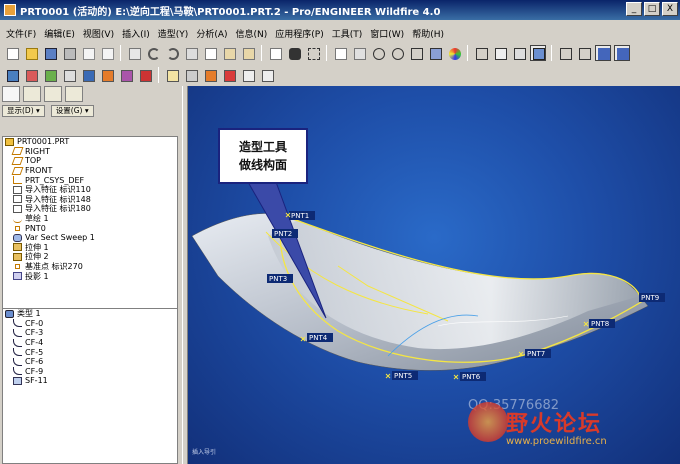  What do you see at coordinates (50, 53) in the screenshot?
I see `save-button` at bounding box center [50, 53].